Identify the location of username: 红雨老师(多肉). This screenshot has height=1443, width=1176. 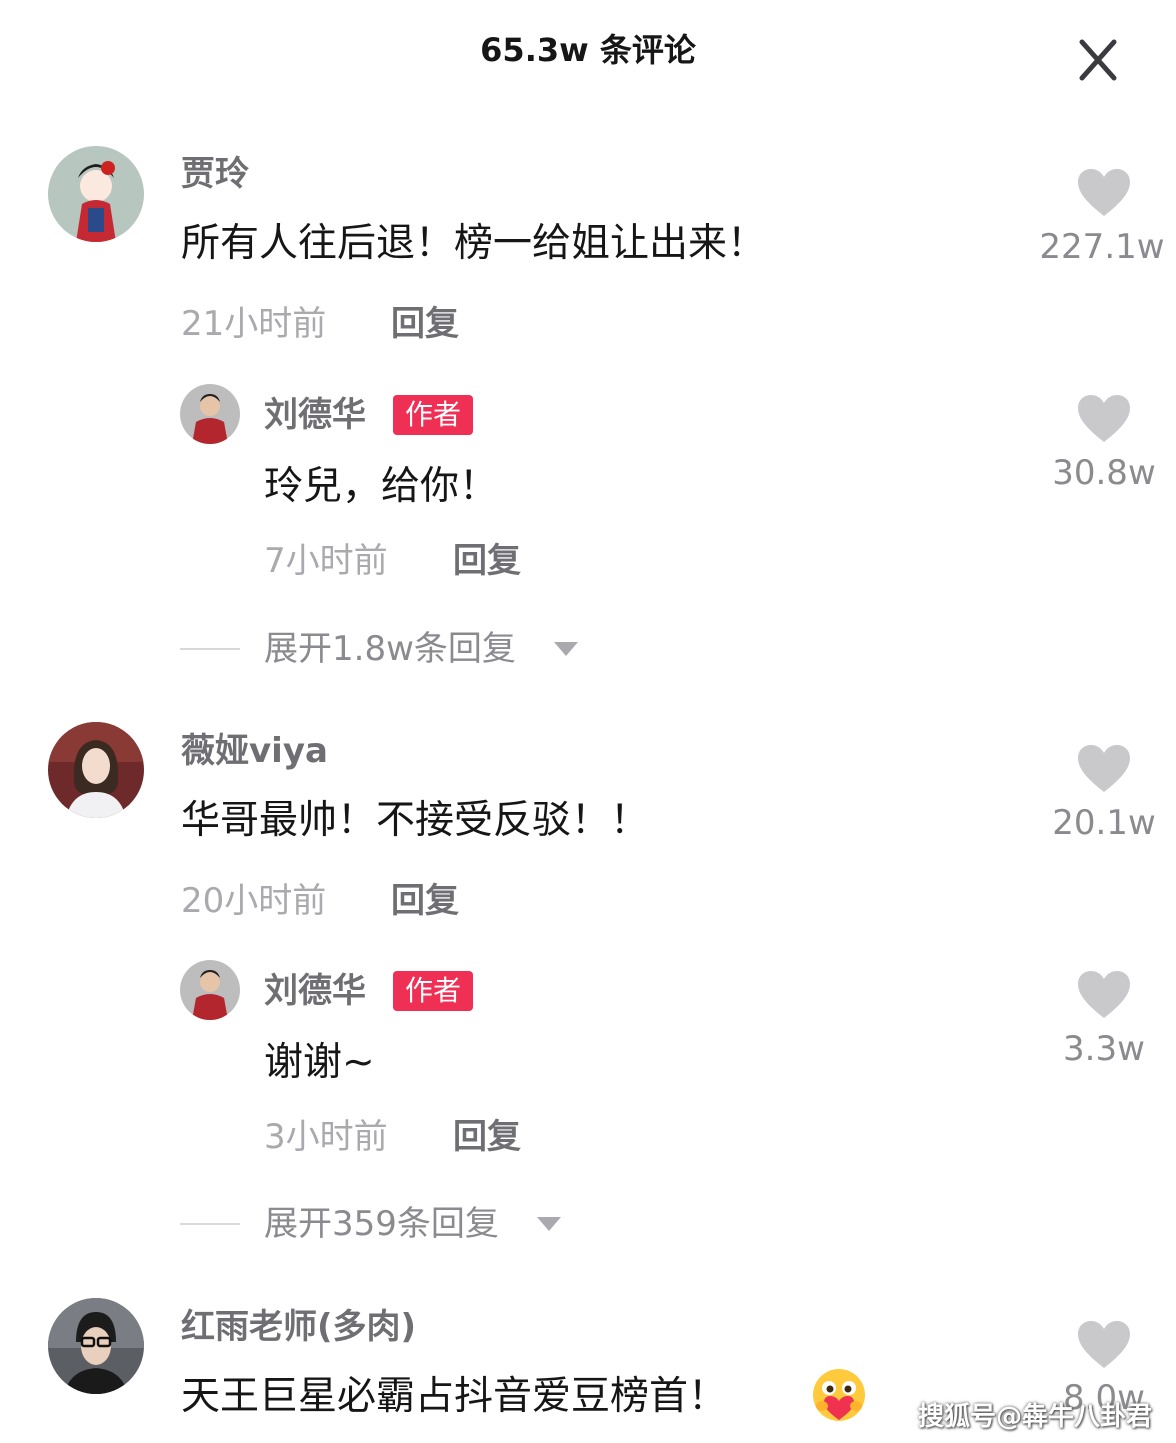
(298, 1327).